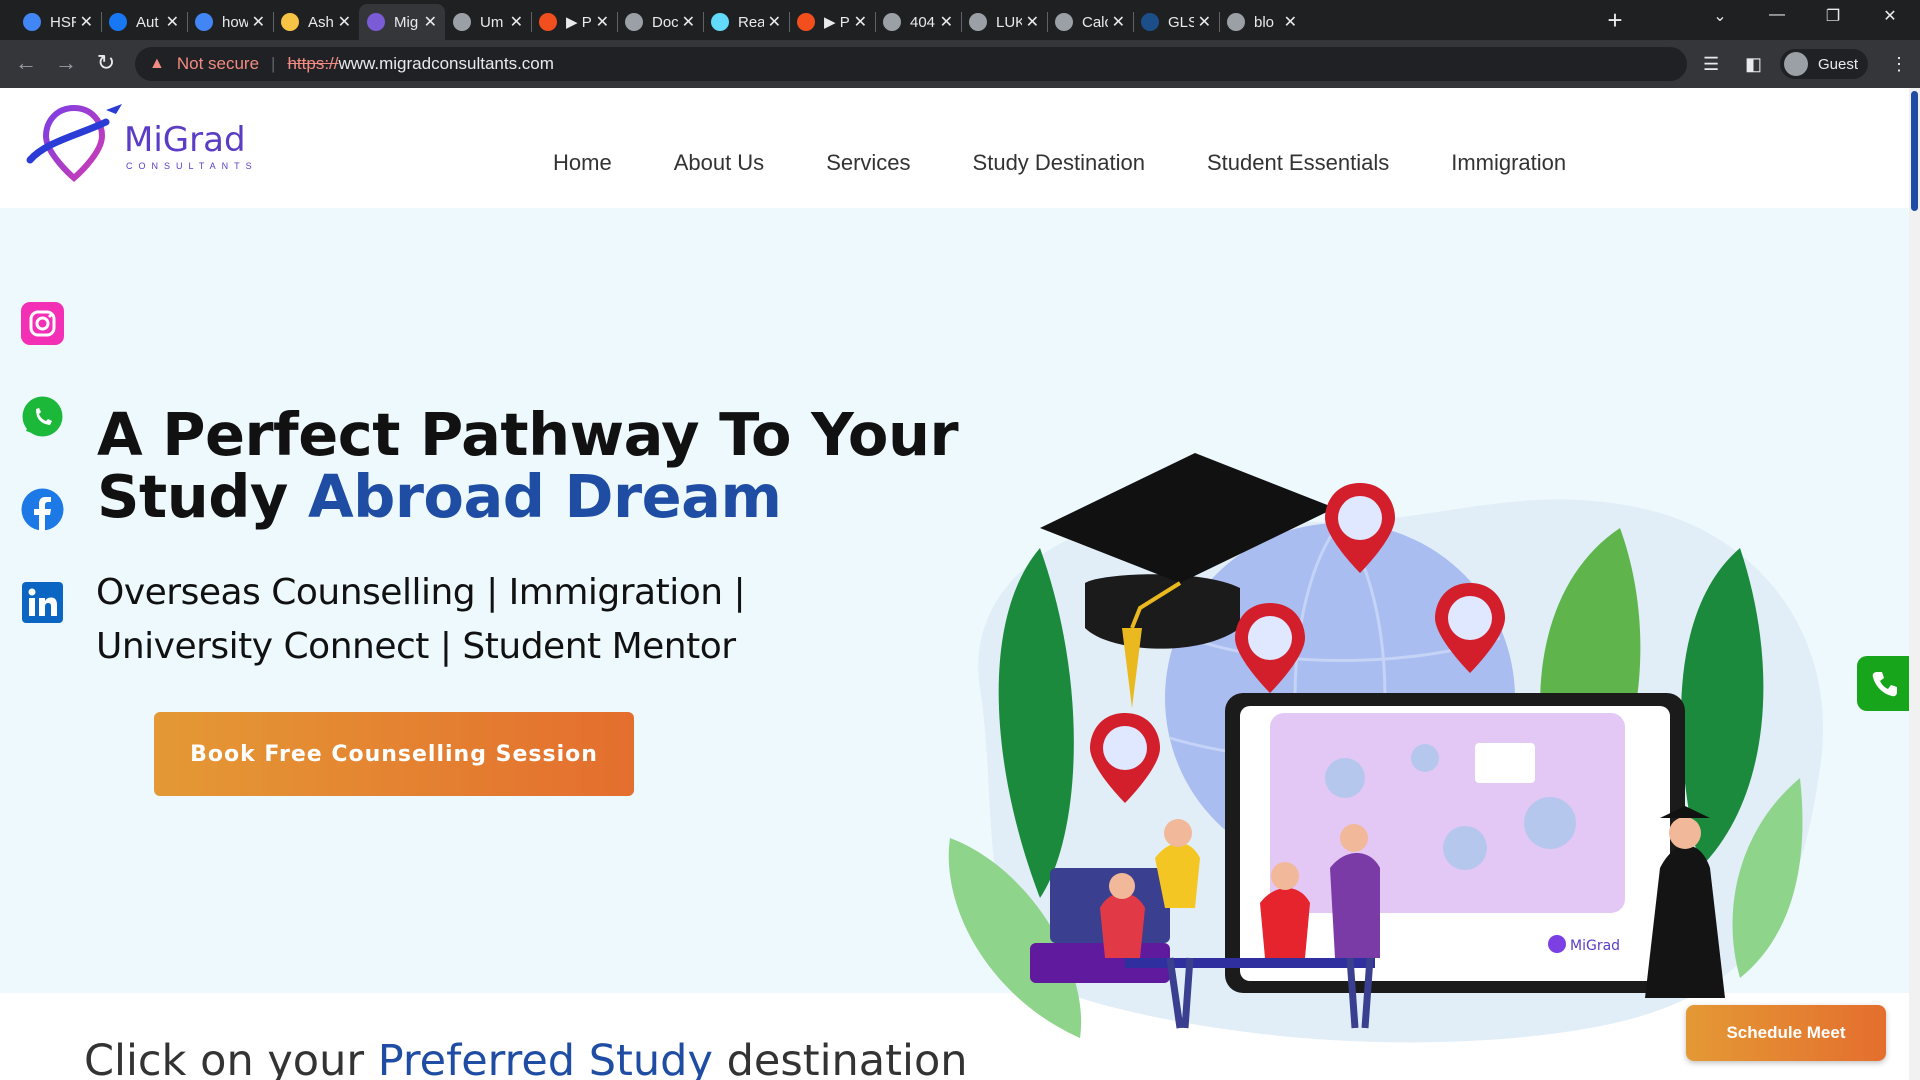 This screenshot has height=1080, width=1920. Describe the element at coordinates (157, 63) in the screenshot. I see `warning-icon: ▲` at that location.